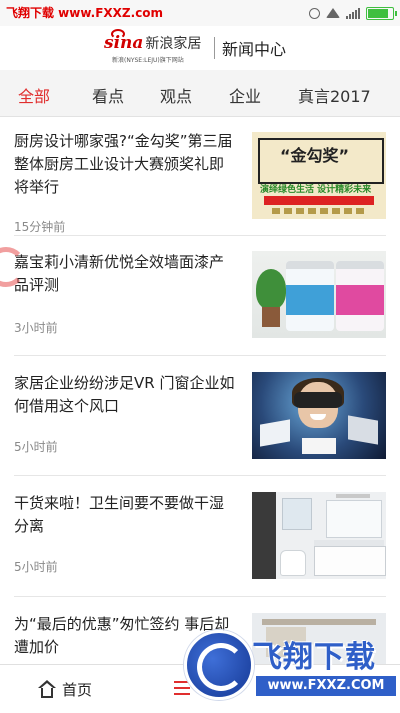 The height and width of the screenshot is (713, 400). Describe the element at coordinates (316, 190) in the screenshot. I see `thumb-award-slogan: 演绎绿色生活 设计精彩未来` at that location.